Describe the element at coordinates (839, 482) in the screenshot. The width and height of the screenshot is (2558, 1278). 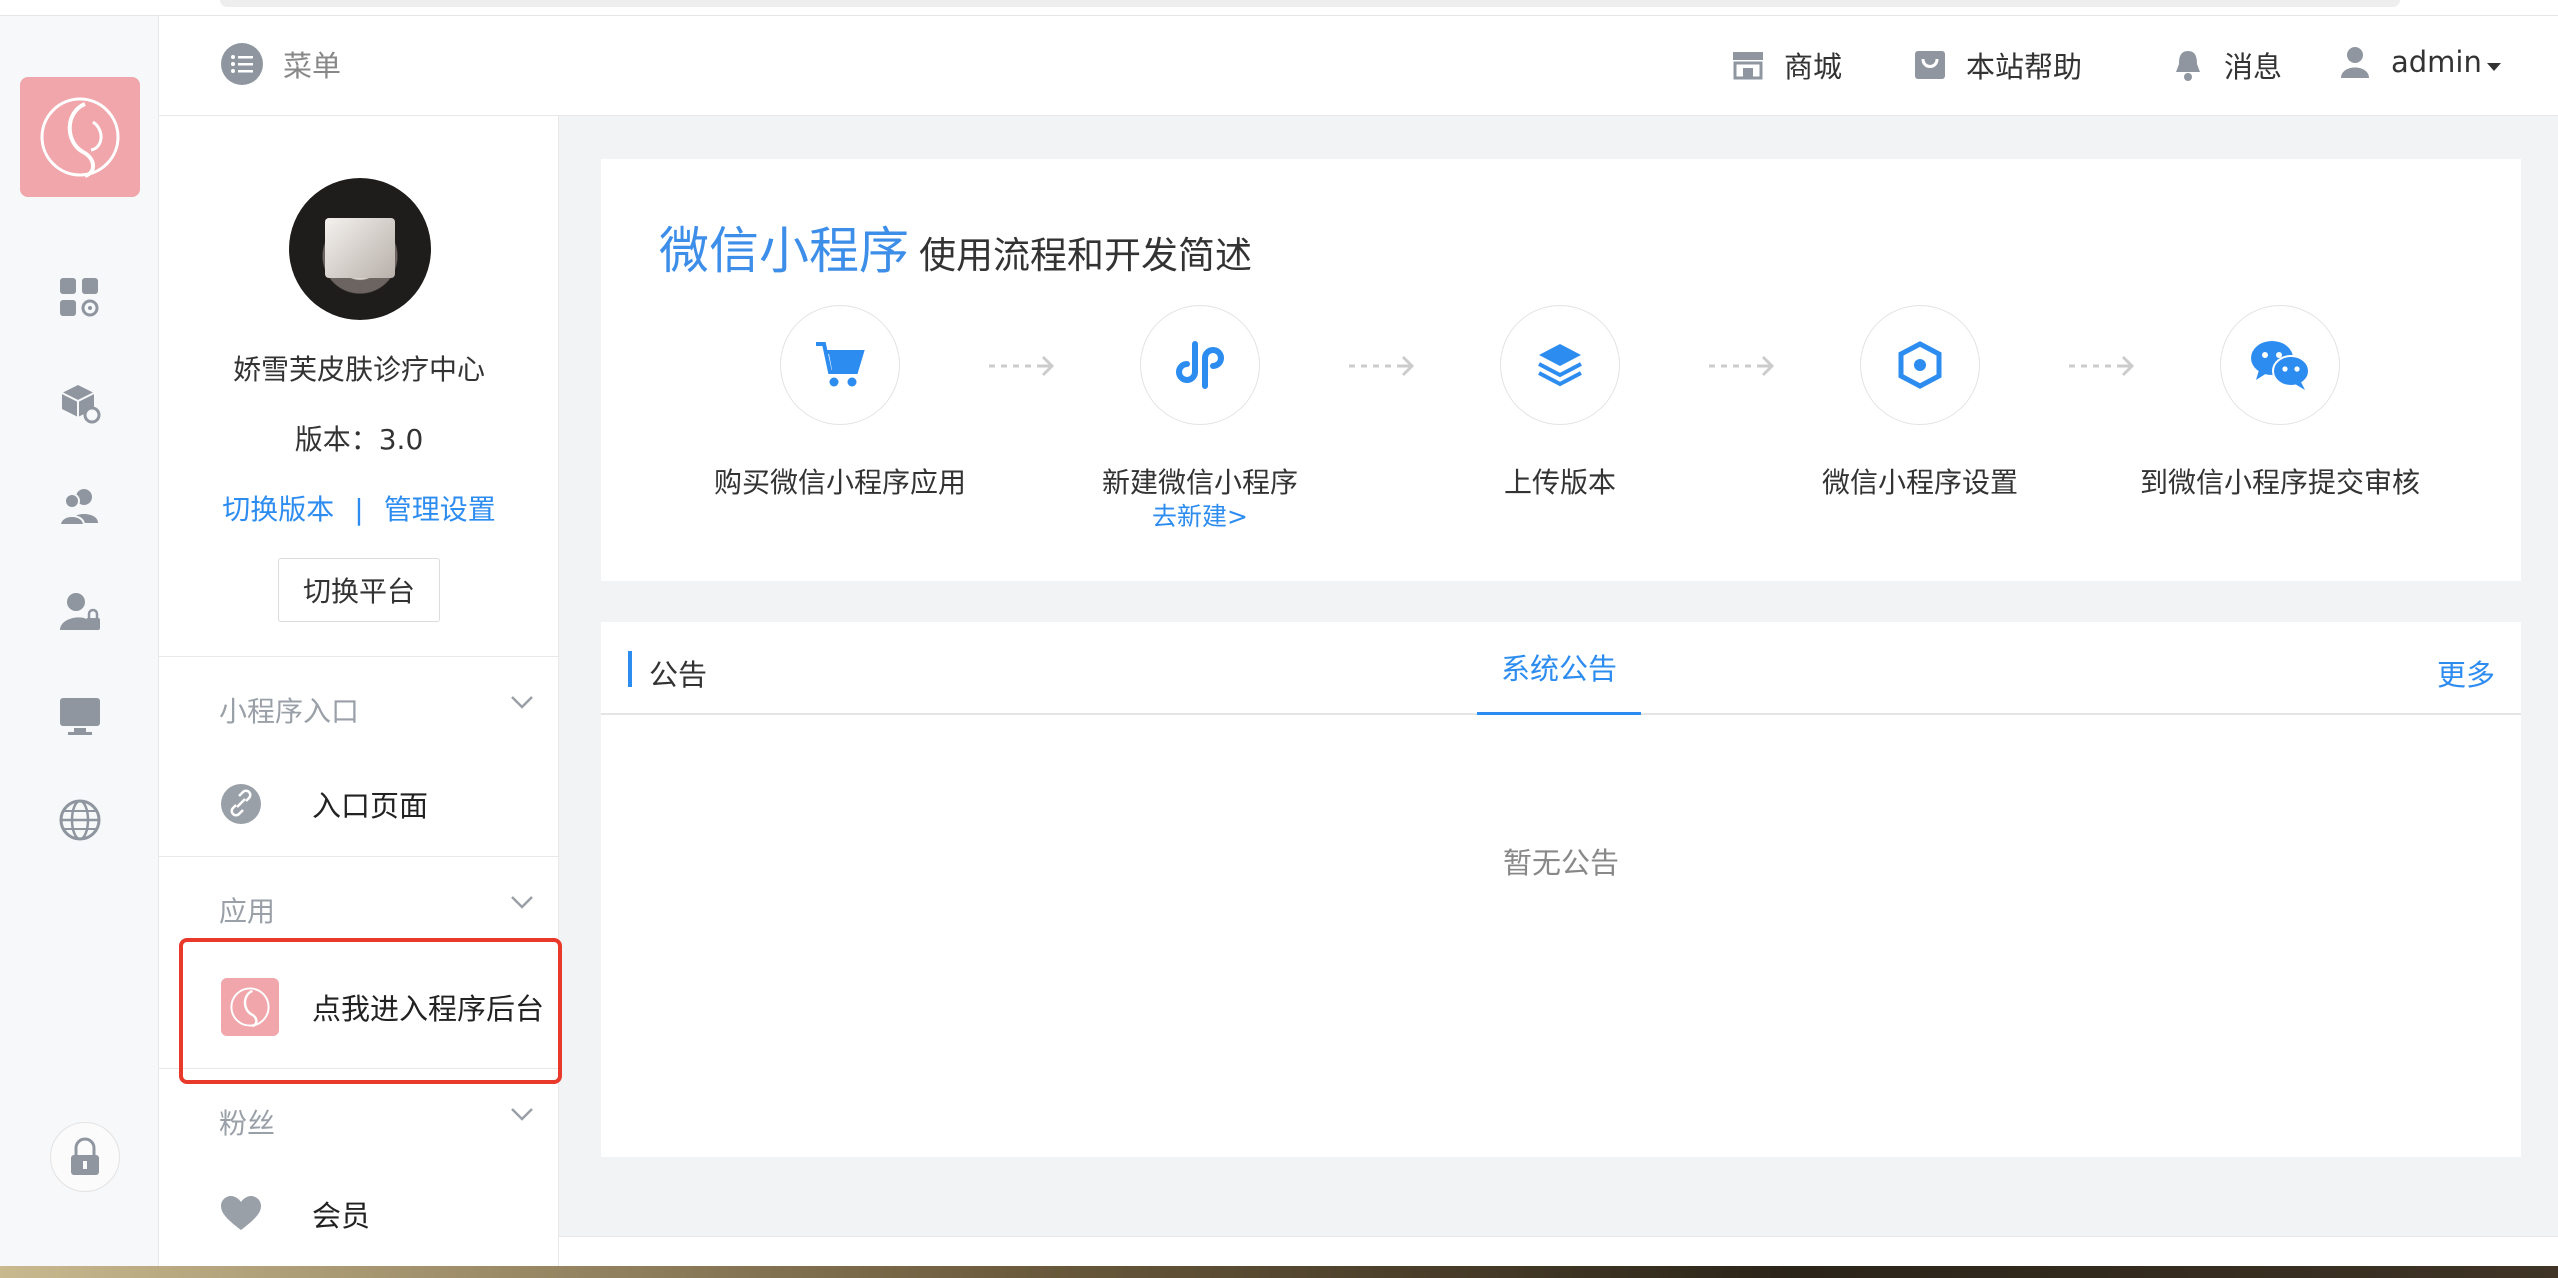
I see `step-buy-app-label: 购买微信小程序应用` at that location.